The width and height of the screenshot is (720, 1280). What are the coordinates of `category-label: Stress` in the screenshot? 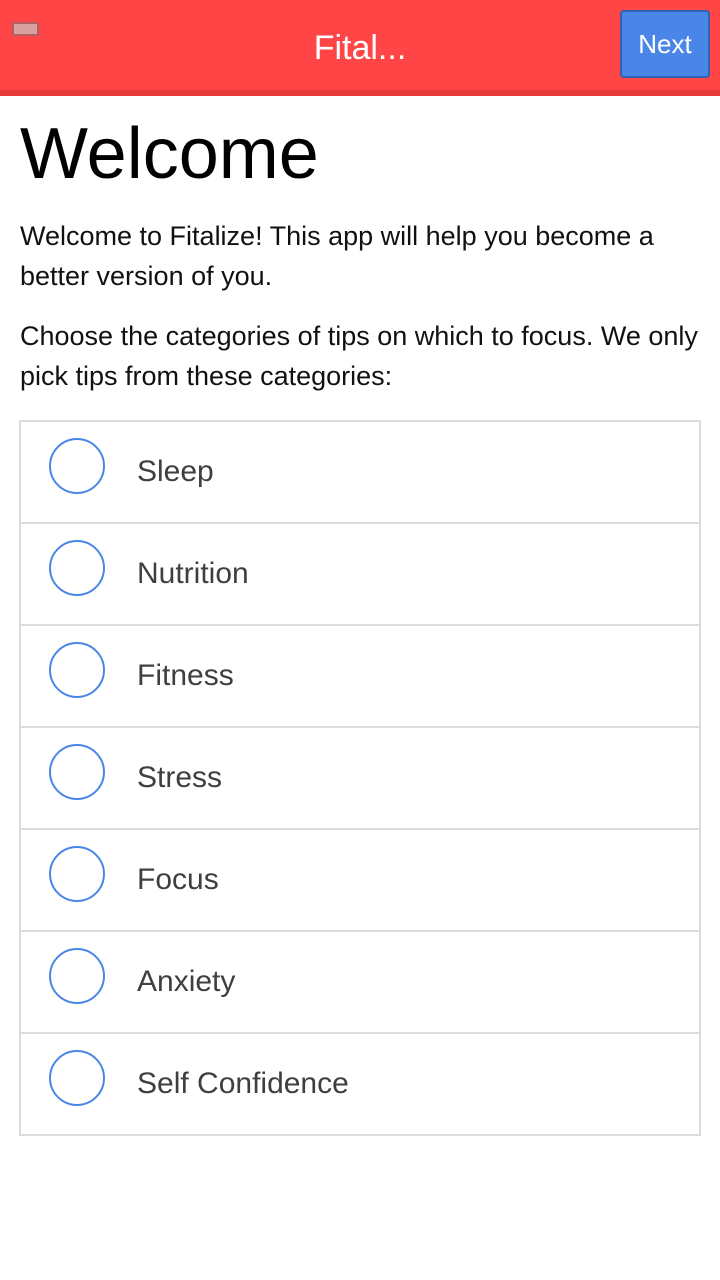 It's located at (180, 777).